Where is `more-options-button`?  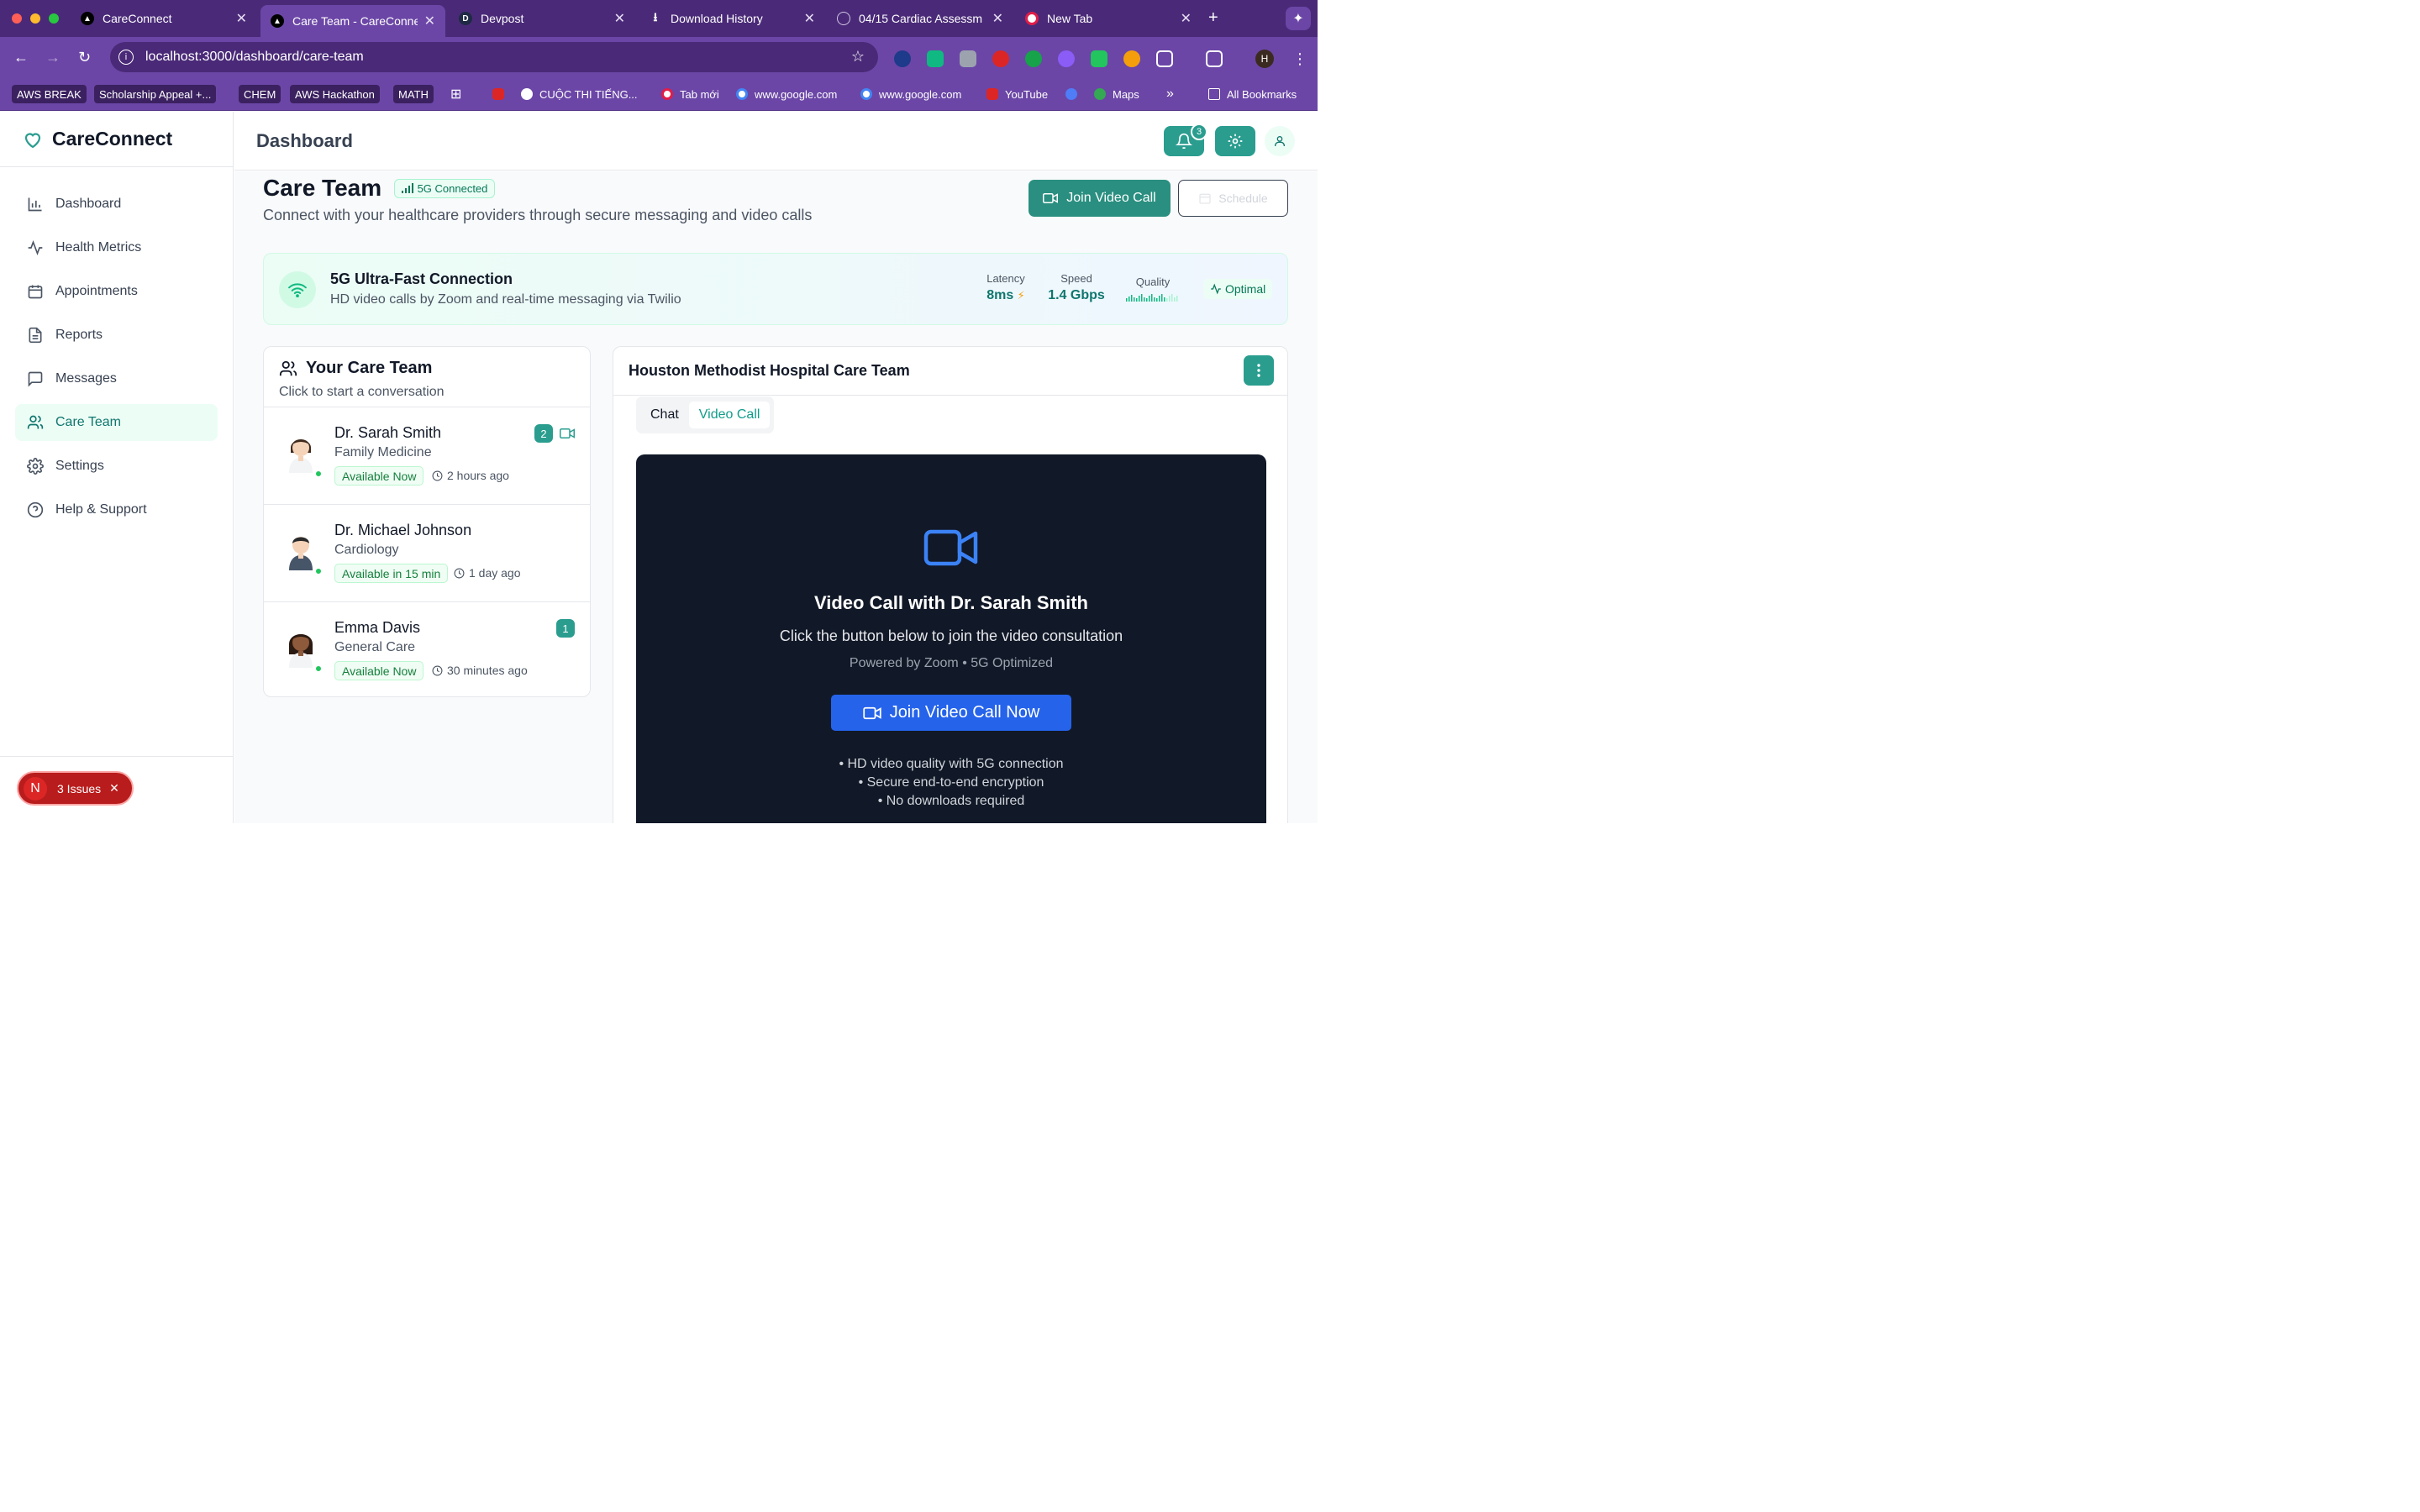
more-options-button is located at coordinates (1259, 370).